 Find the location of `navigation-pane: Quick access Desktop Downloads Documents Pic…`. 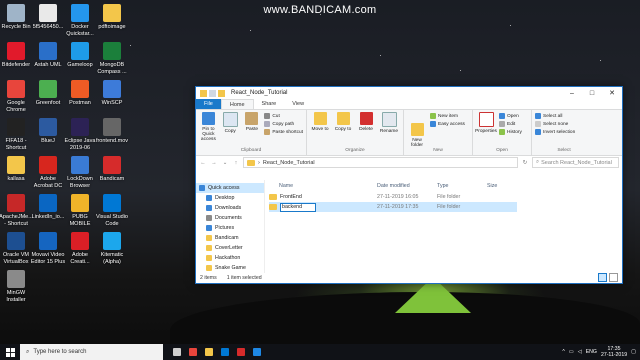

navigation-pane: Quick access Desktop Downloads Documents Pic… is located at coordinates (230, 226).